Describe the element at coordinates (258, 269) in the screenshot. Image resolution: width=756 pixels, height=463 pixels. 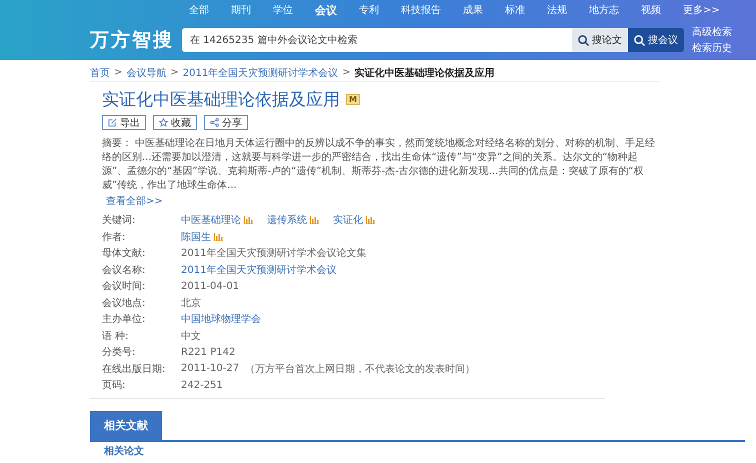
I see `field-link: 2011年全国天灾预测研讨学术会议` at that location.